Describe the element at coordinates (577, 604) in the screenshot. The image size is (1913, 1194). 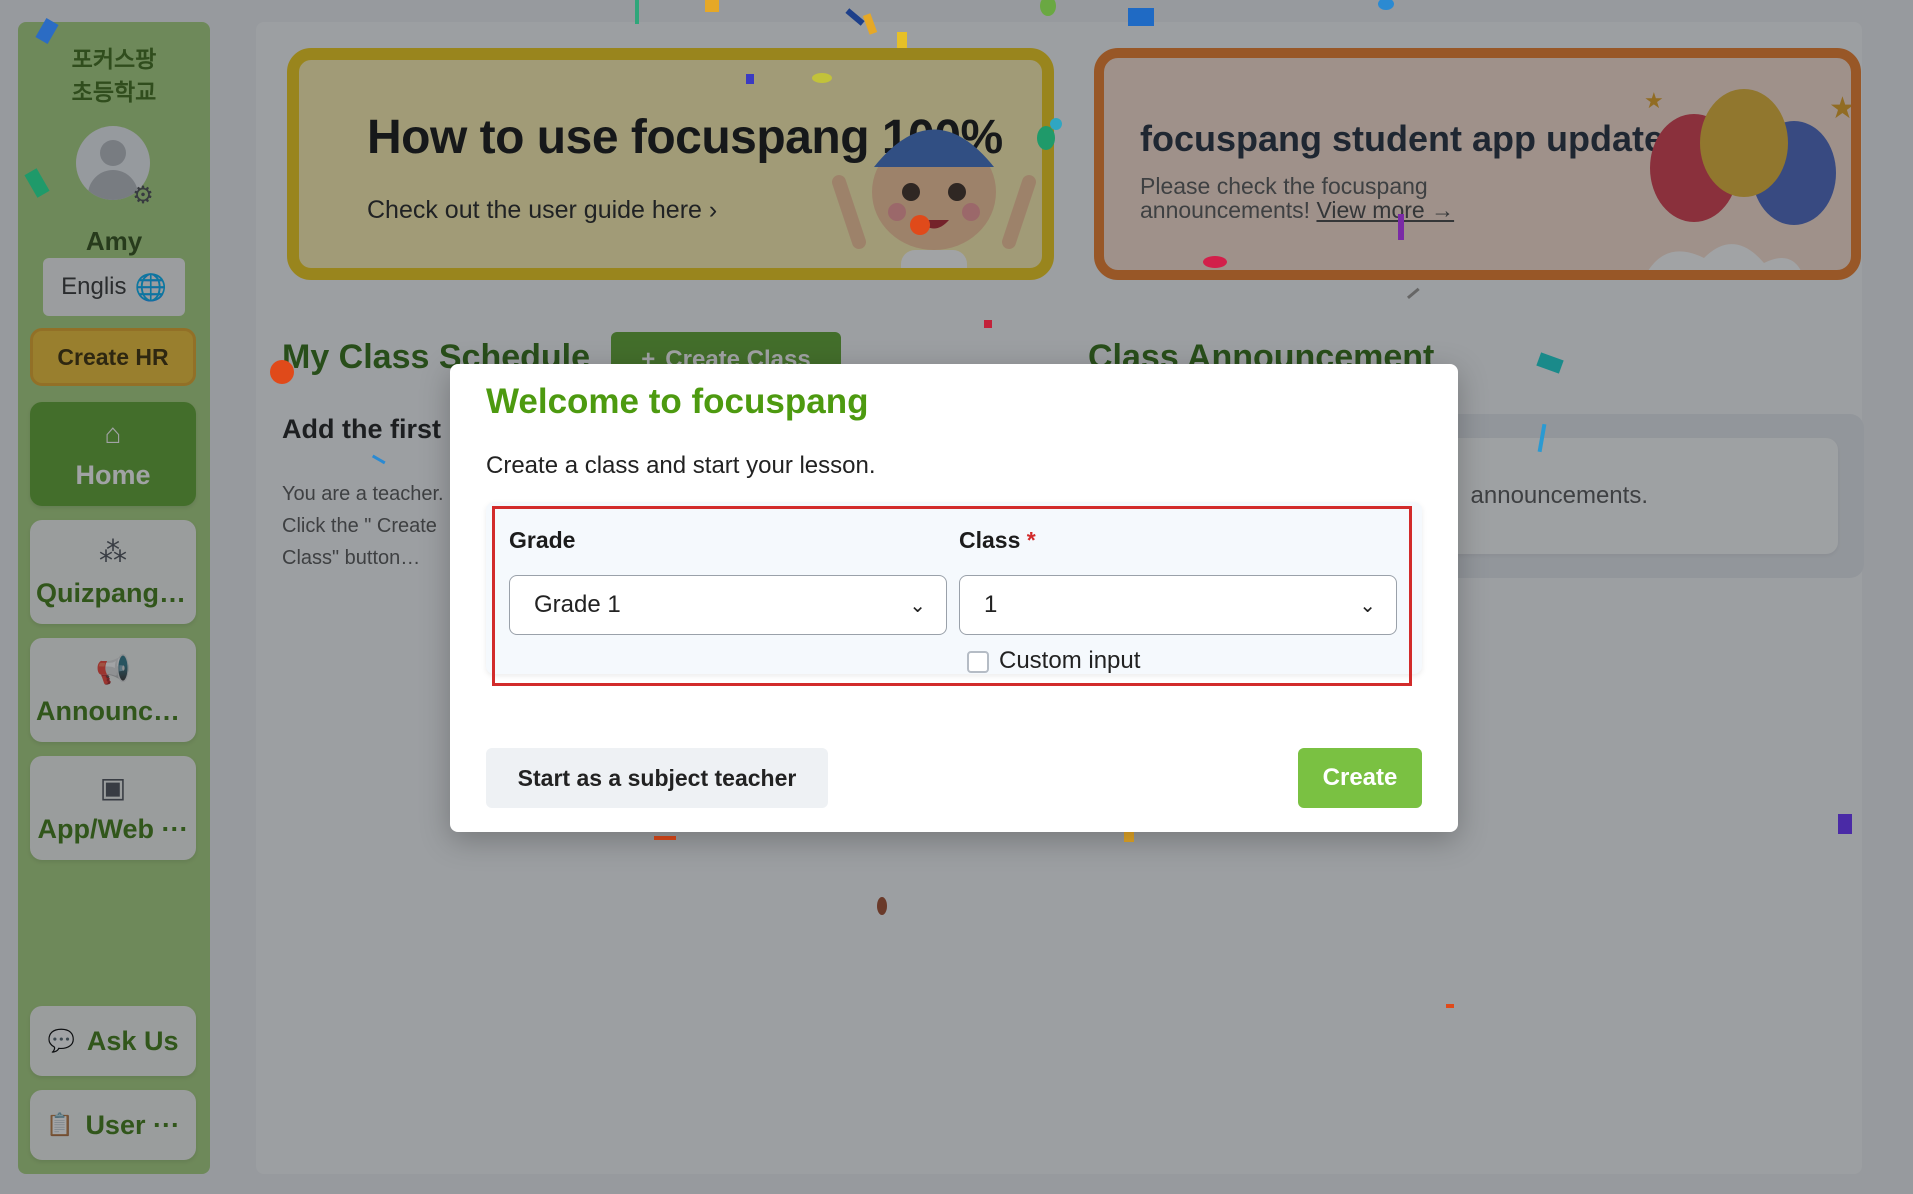
I see `grade-select-value: Grade 1` at that location.